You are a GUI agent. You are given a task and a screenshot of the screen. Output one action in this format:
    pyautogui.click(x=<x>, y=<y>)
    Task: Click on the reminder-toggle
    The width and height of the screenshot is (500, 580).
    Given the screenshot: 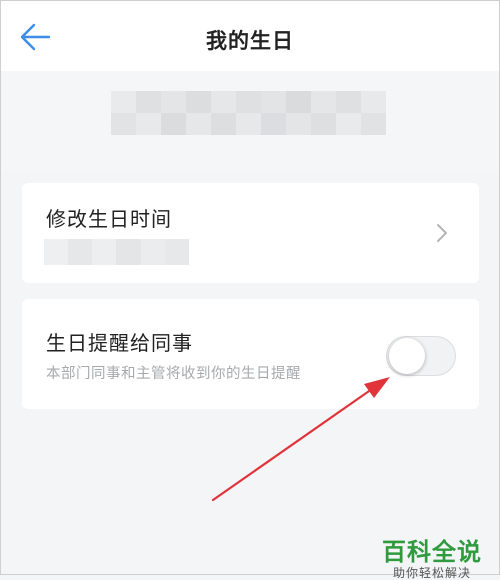 What is the action you would take?
    pyautogui.click(x=421, y=356)
    